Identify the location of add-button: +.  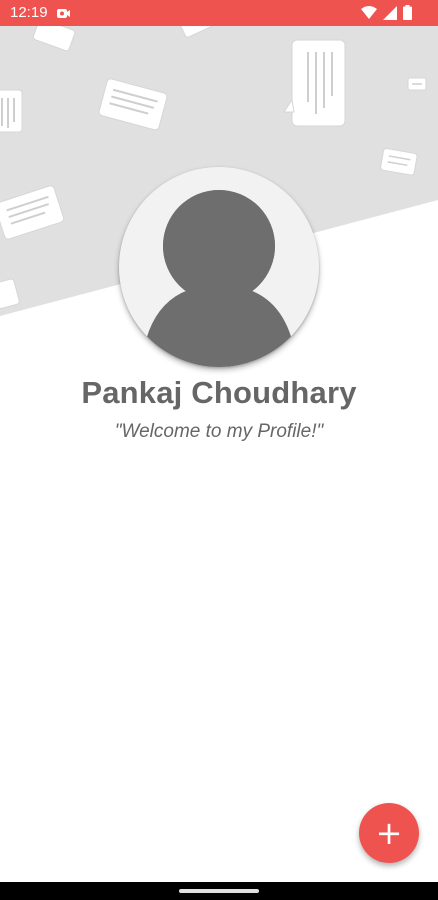
(389, 833).